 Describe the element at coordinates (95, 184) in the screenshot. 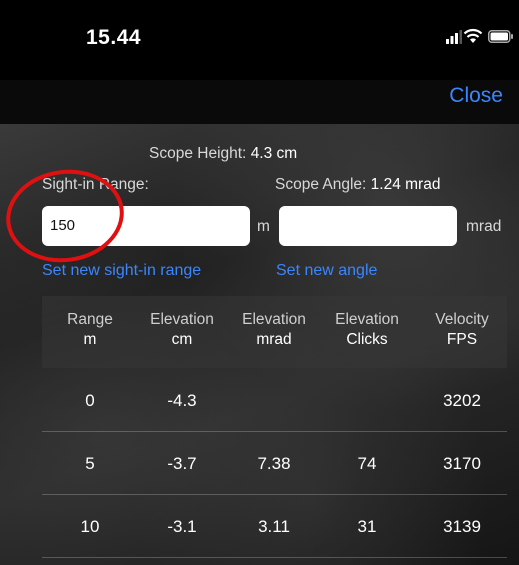

I see `sightin-range-label: Sight-in Range:` at that location.